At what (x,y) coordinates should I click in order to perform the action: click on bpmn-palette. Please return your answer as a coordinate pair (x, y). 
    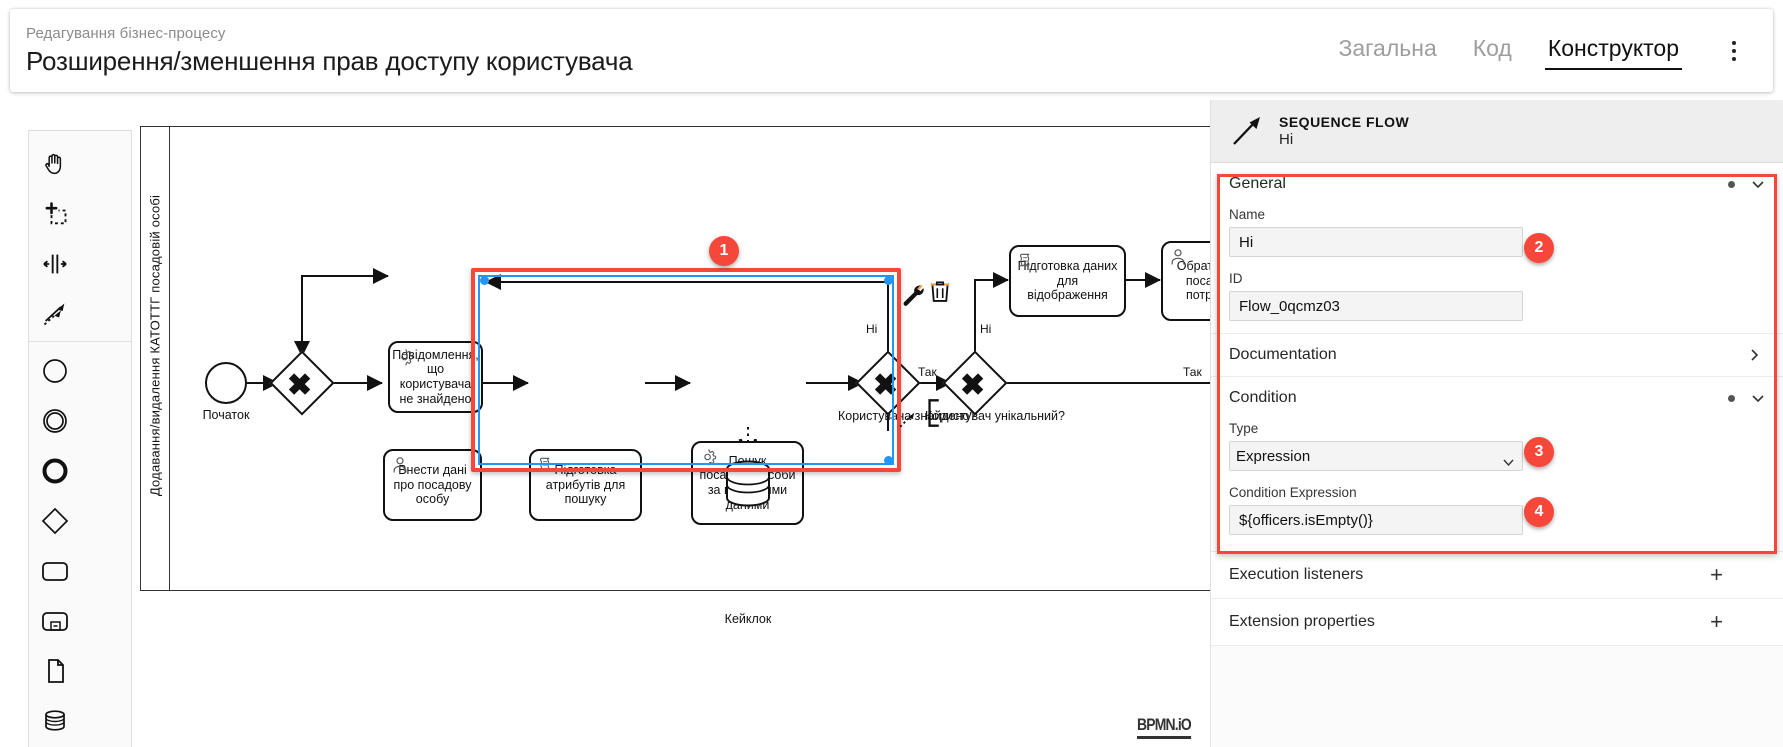
    Looking at the image, I should click on (80, 438).